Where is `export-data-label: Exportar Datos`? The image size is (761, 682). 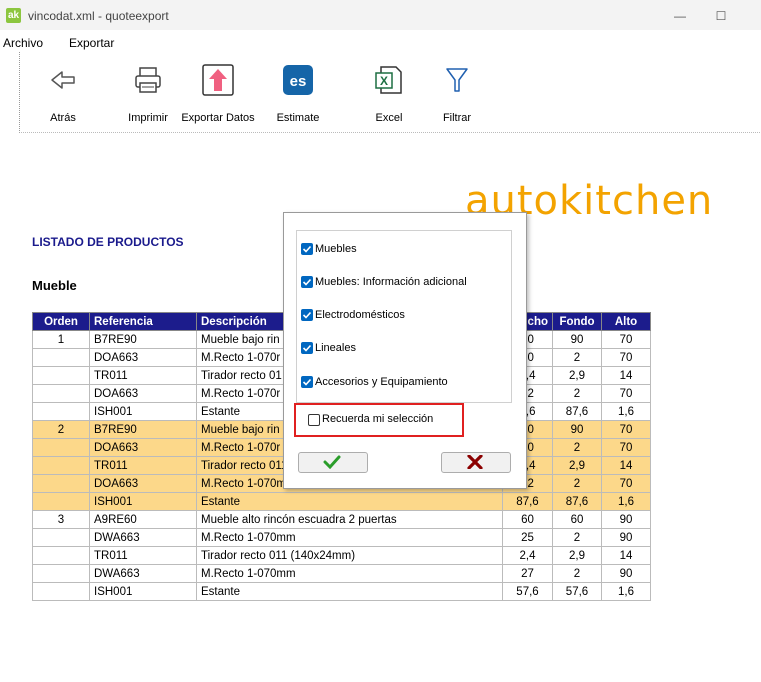 export-data-label: Exportar Datos is located at coordinates (218, 118).